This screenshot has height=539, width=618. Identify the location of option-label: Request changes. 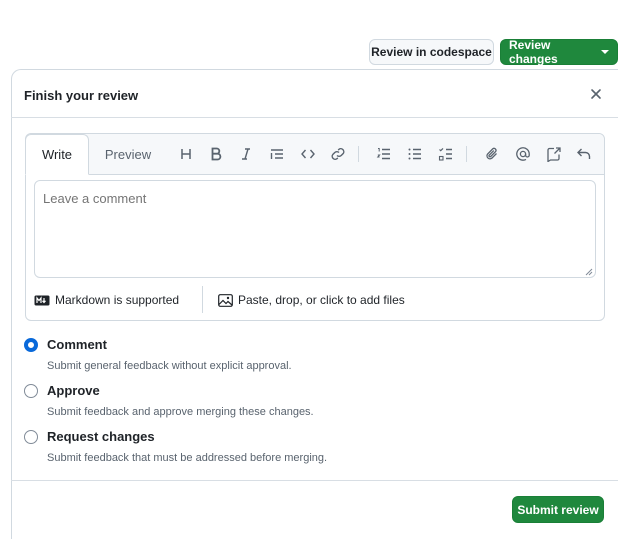
(101, 436).